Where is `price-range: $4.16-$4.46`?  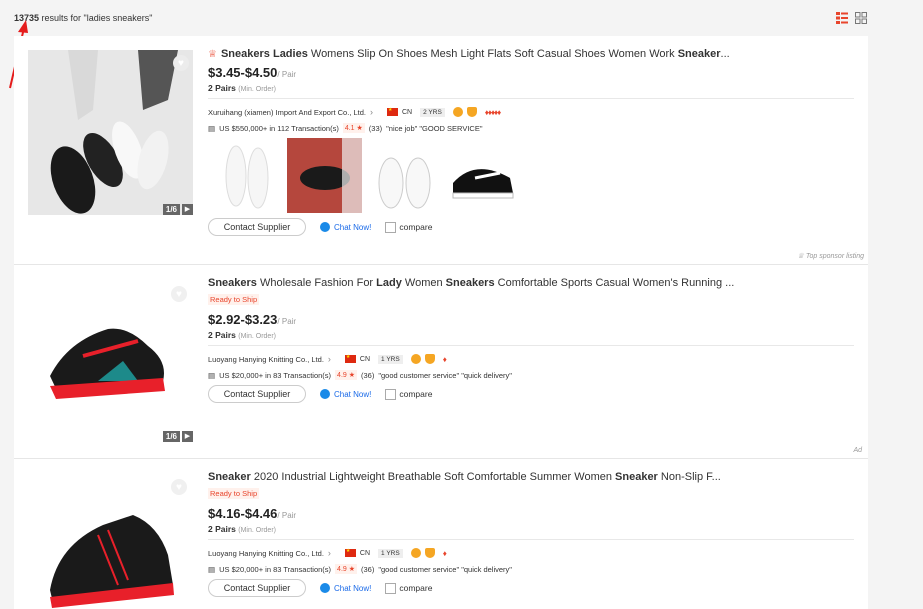
price-range: $4.16-$4.46 is located at coordinates (243, 513).